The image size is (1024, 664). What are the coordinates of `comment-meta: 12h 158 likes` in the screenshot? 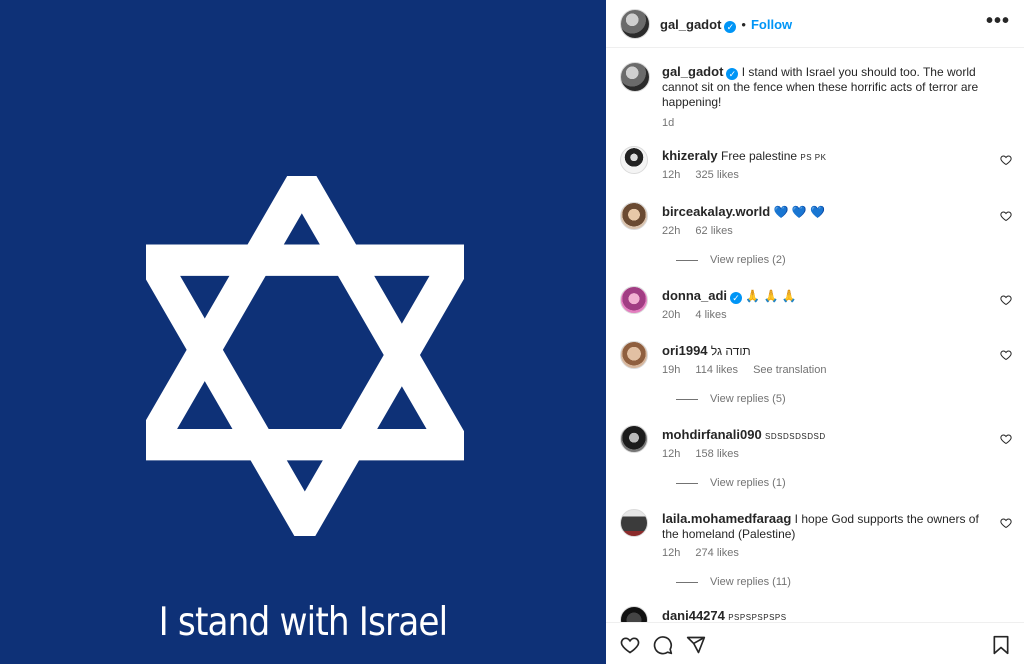 It's located at (706, 454).